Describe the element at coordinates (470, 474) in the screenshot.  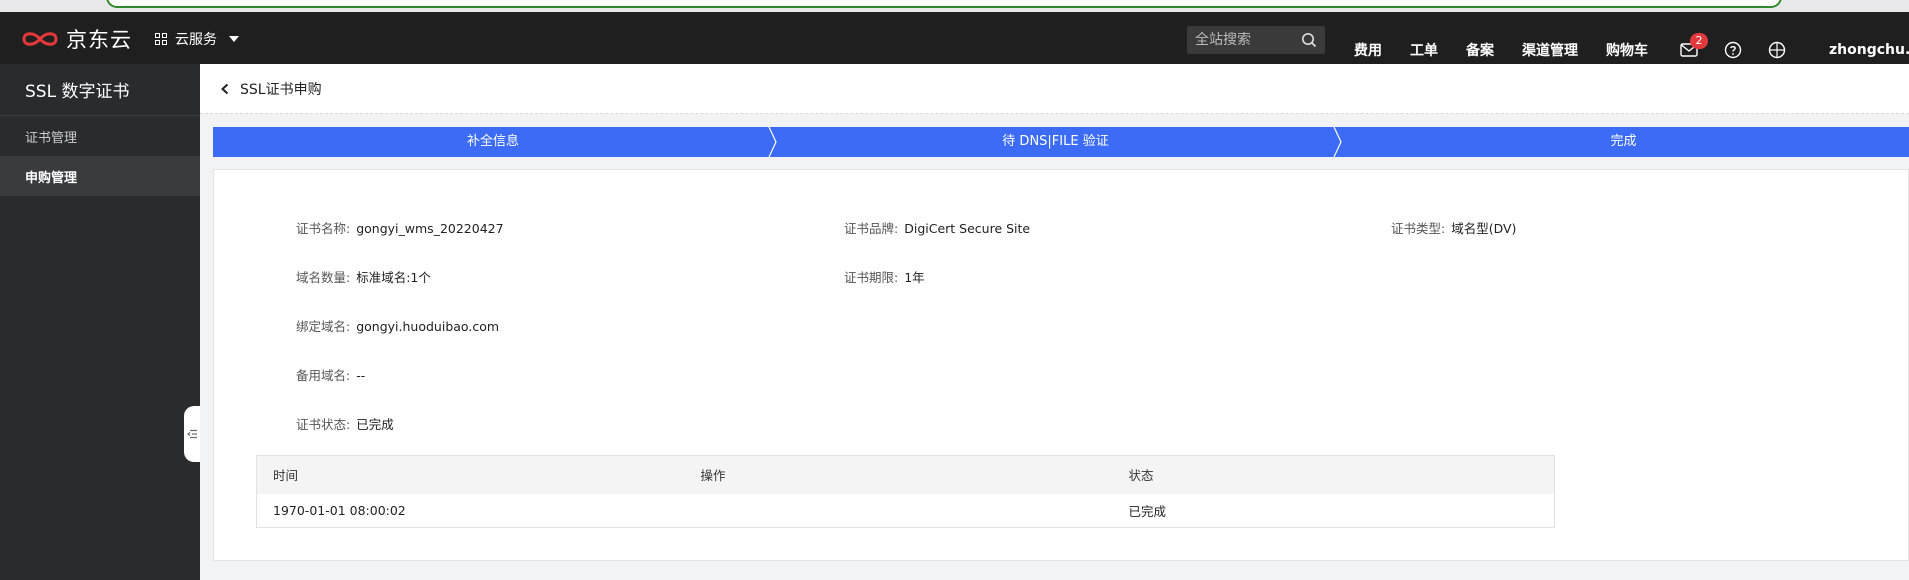
I see `column-header-time: 时间` at that location.